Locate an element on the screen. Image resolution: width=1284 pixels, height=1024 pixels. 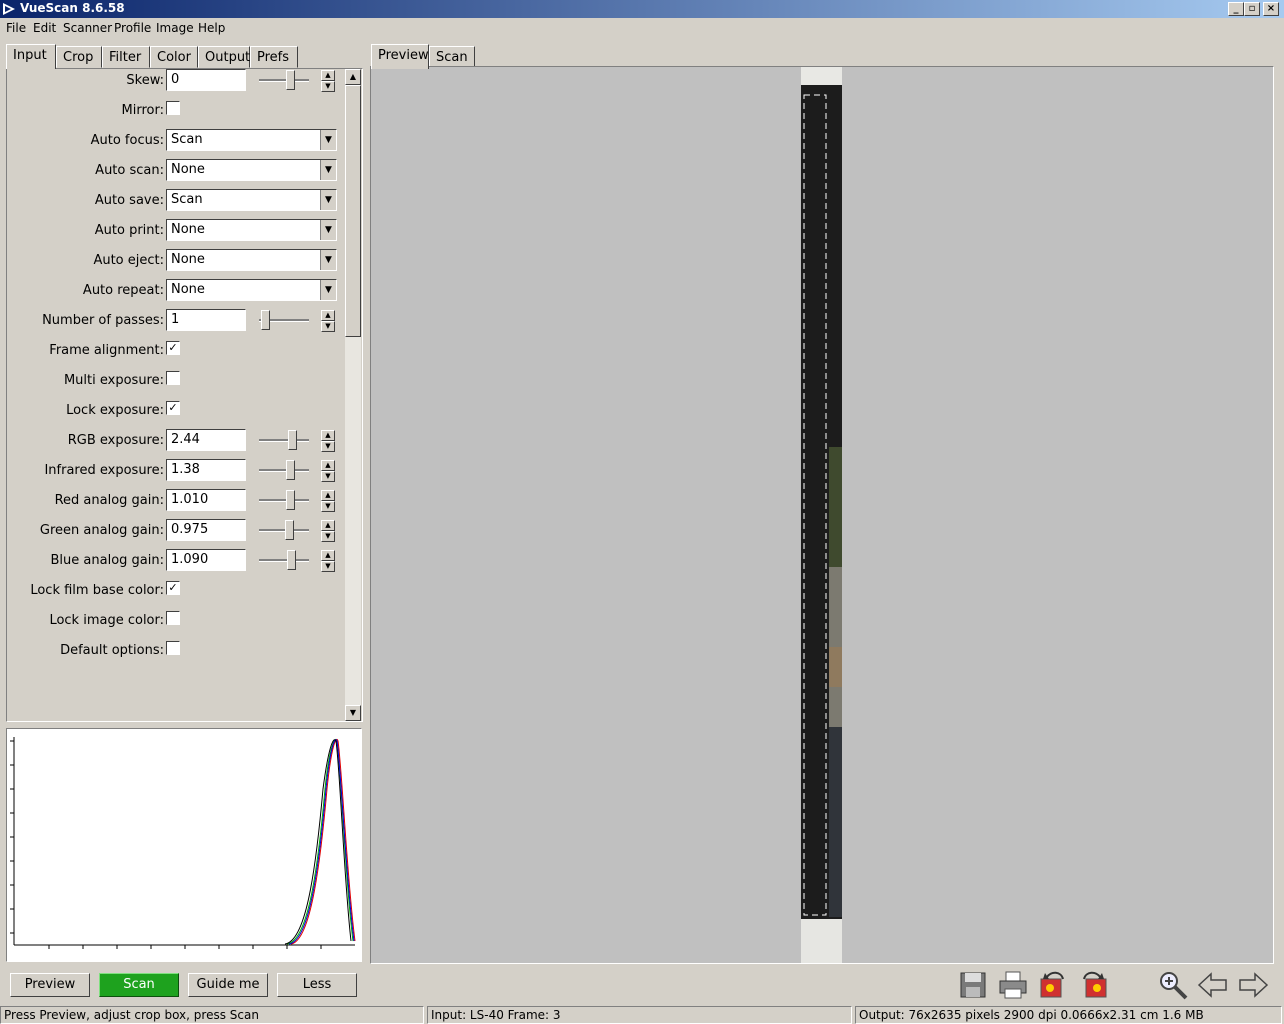
default-options-row: Default options: is located at coordinates (177, 651).